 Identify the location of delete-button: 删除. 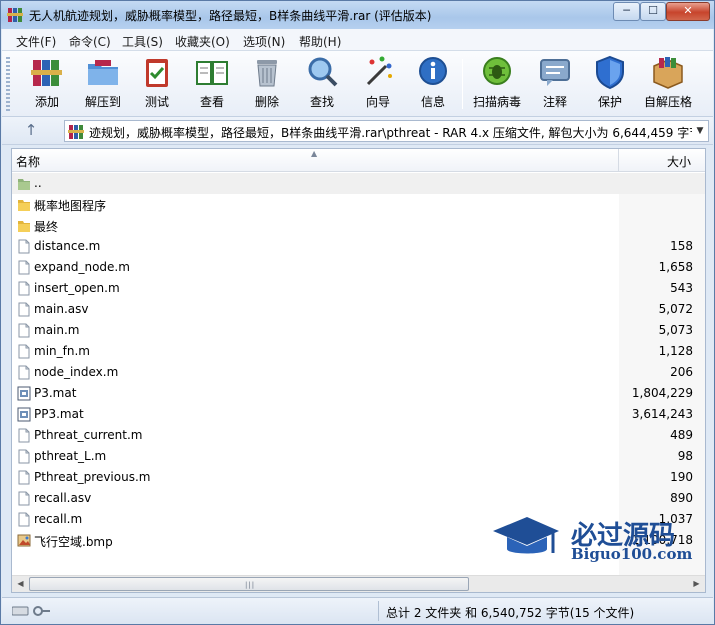
(267, 83).